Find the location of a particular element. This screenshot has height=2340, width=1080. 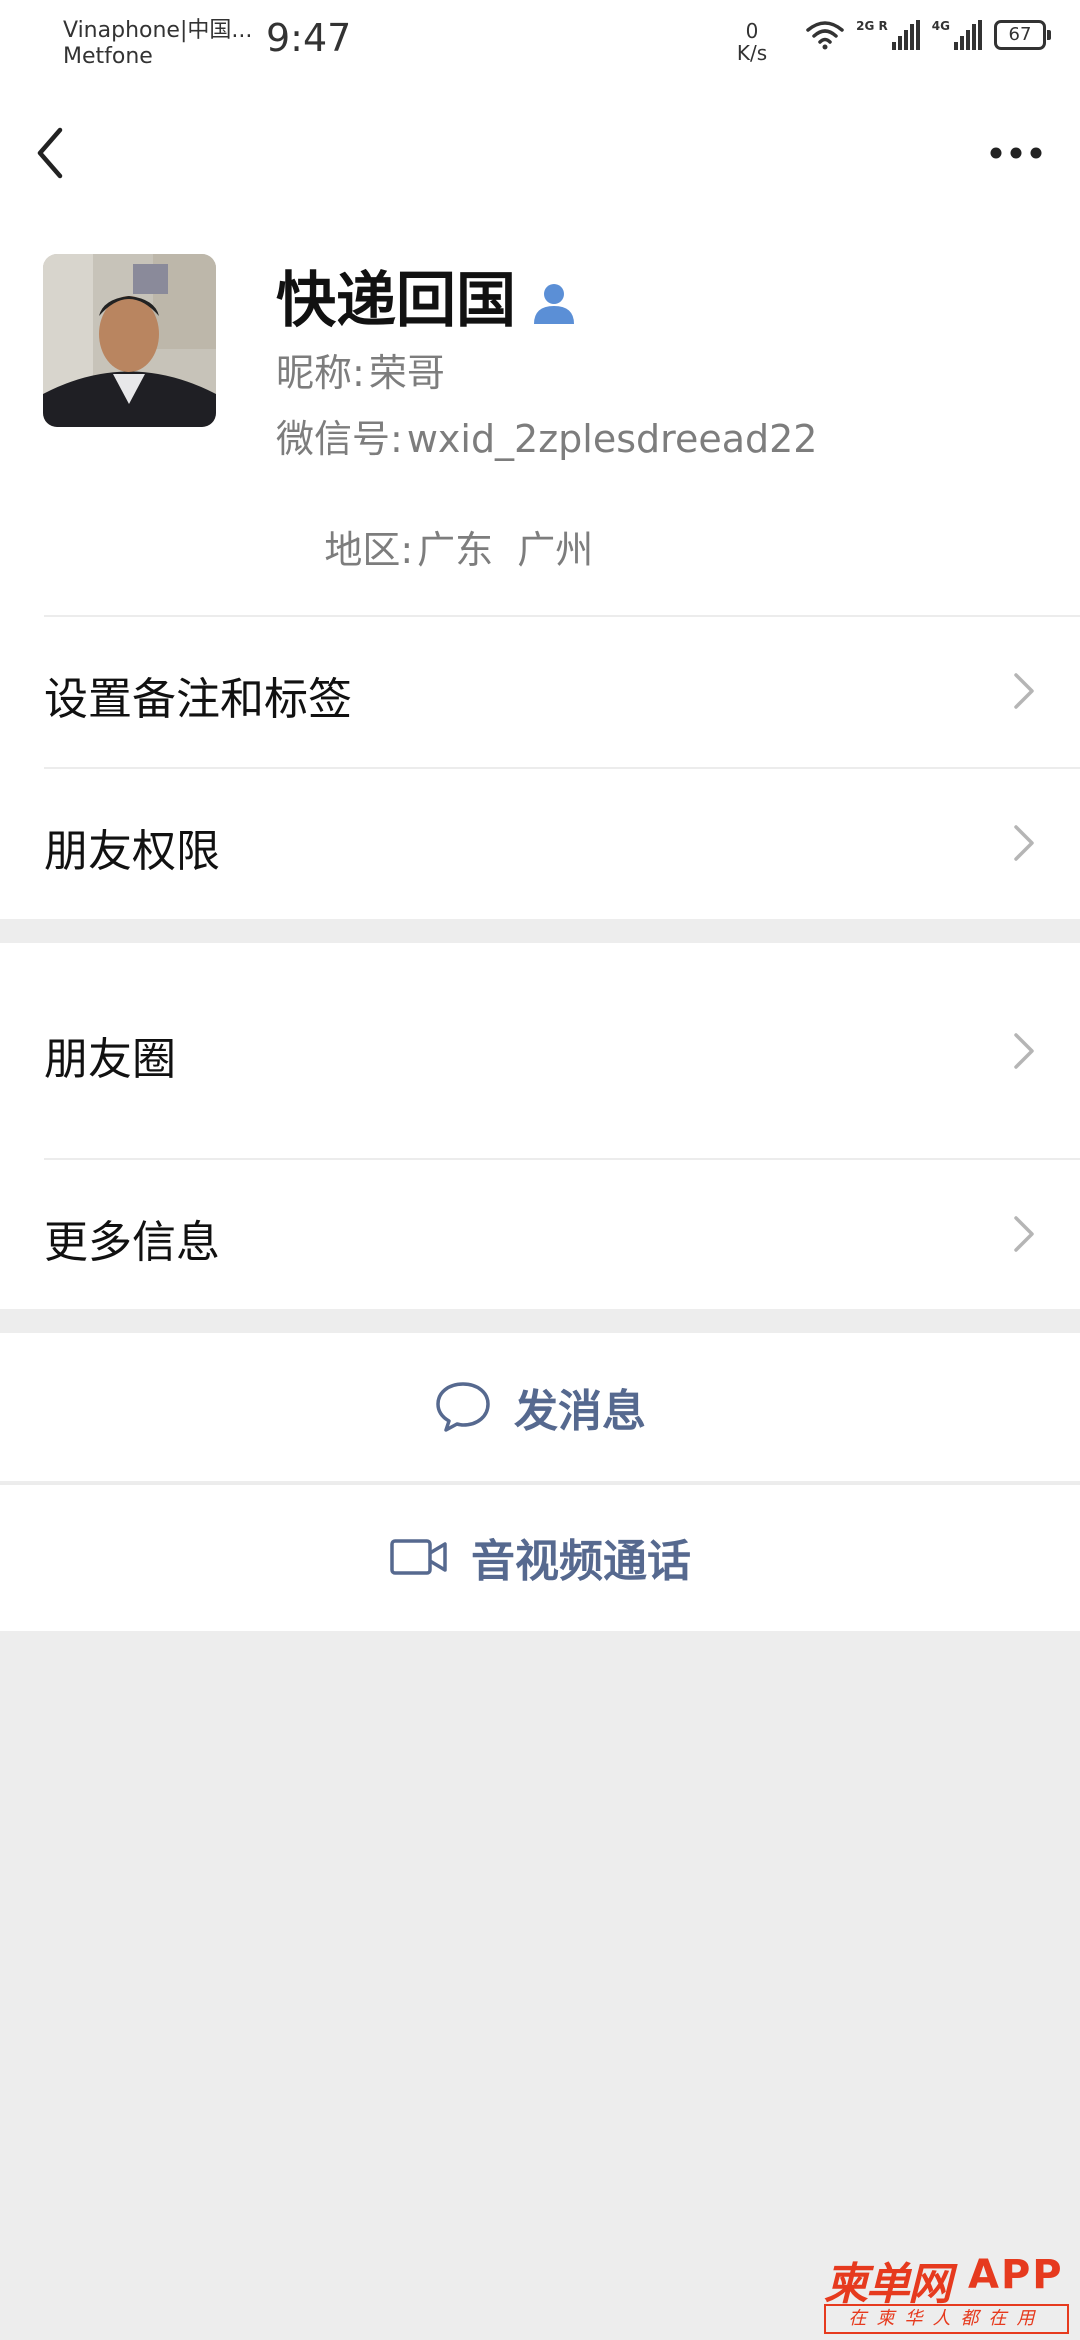

network-speed-value: 0 is located at coordinates (752, 31).